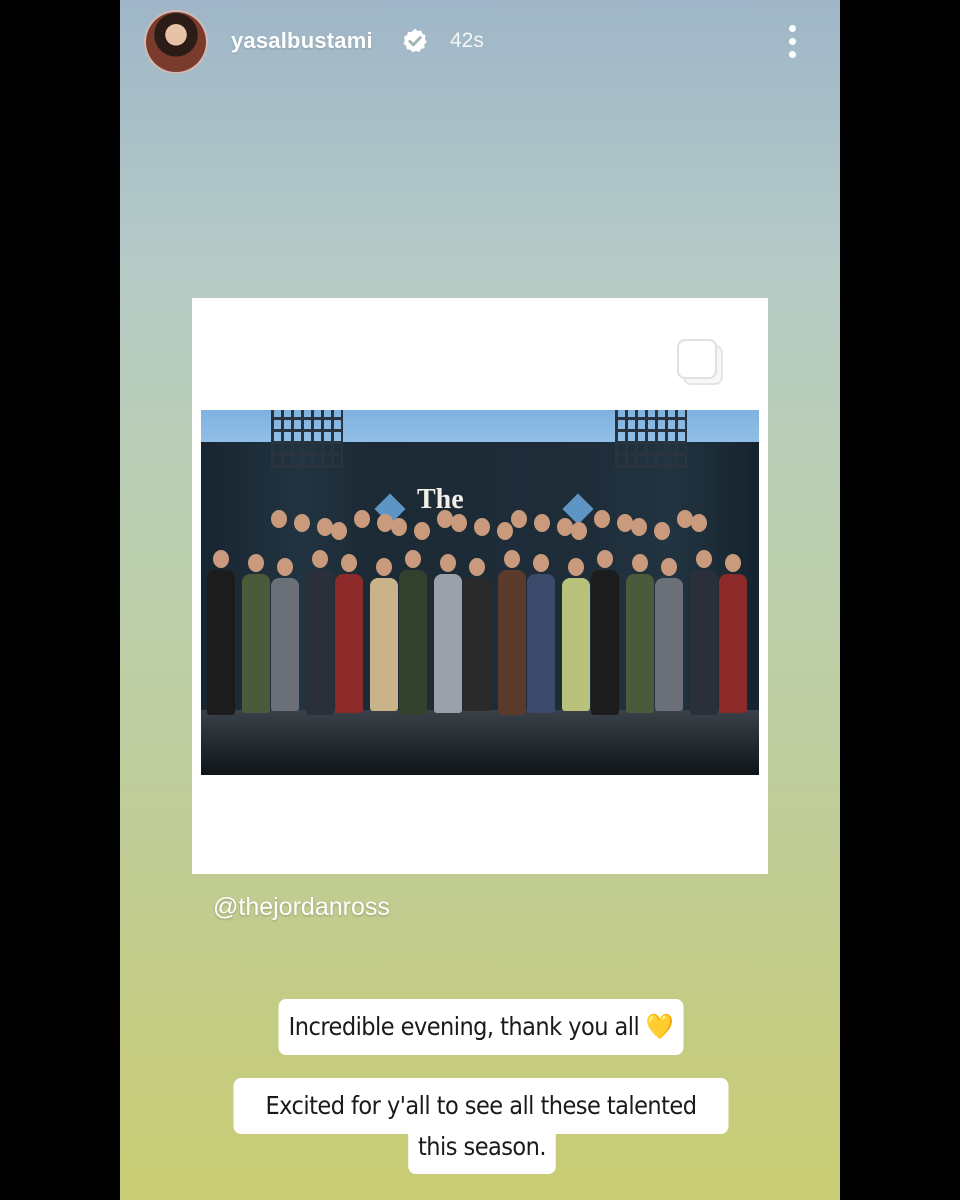 Image resolution: width=960 pixels, height=1200 pixels. I want to click on profile-avatar, so click(176, 42).